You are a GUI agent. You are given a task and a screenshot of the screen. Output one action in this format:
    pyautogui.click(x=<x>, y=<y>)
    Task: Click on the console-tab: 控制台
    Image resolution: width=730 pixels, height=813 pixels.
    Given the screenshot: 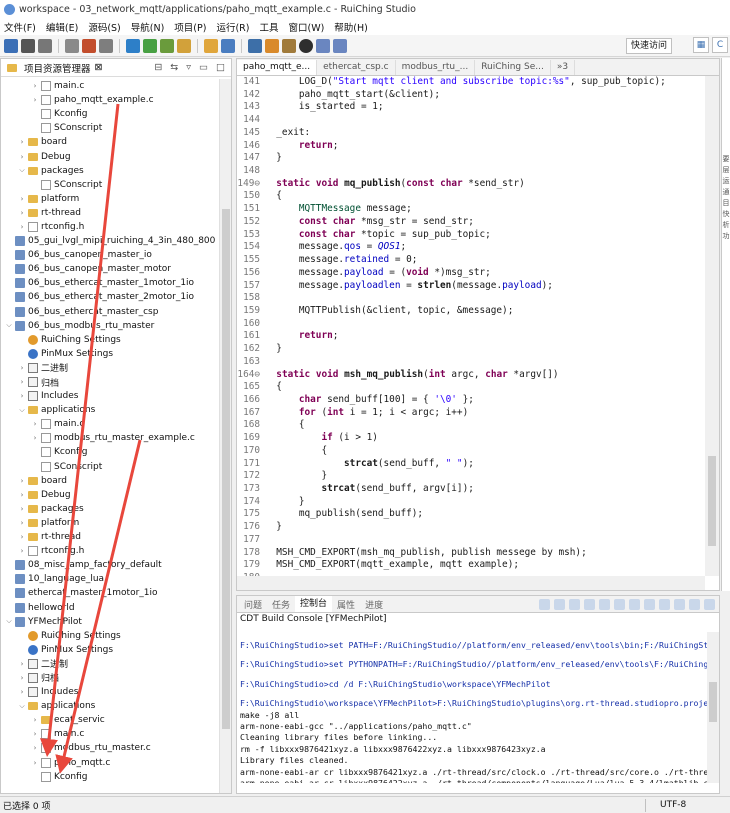 What is the action you would take?
    pyautogui.click(x=314, y=604)
    